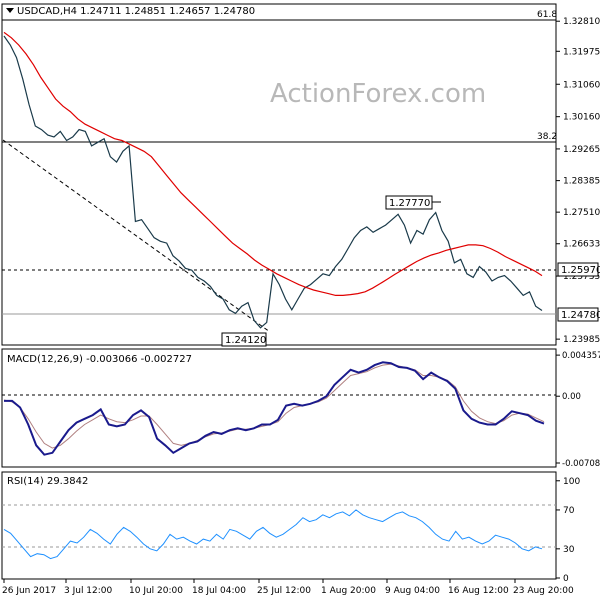 The image size is (600, 600). What do you see at coordinates (581, 340) in the screenshot?
I see `price-axis-label: 1.23985` at bounding box center [581, 340].